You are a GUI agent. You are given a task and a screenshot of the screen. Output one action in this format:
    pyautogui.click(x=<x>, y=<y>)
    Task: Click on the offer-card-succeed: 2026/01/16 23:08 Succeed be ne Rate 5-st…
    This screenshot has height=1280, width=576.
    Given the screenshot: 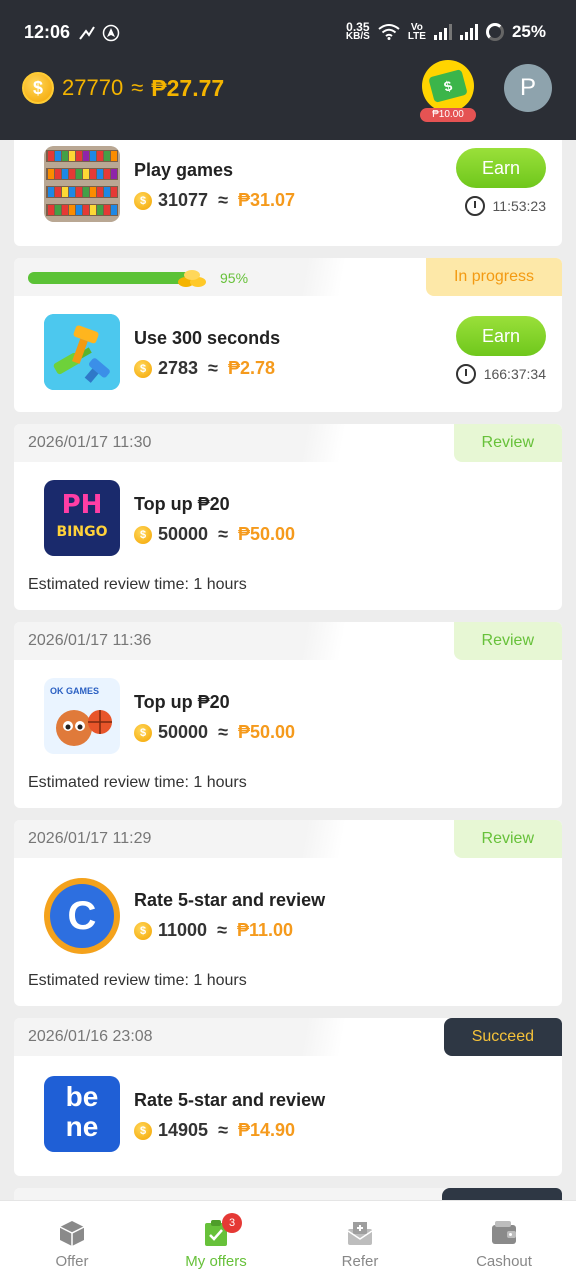 What is the action you would take?
    pyautogui.click(x=288, y=1097)
    